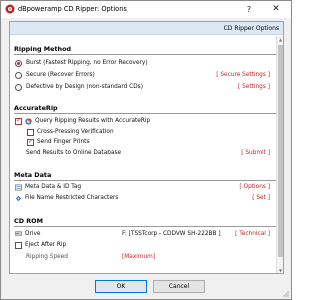  Describe the element at coordinates (255, 153) in the screenshot. I see `submit-link: [ Submit ]` at that location.